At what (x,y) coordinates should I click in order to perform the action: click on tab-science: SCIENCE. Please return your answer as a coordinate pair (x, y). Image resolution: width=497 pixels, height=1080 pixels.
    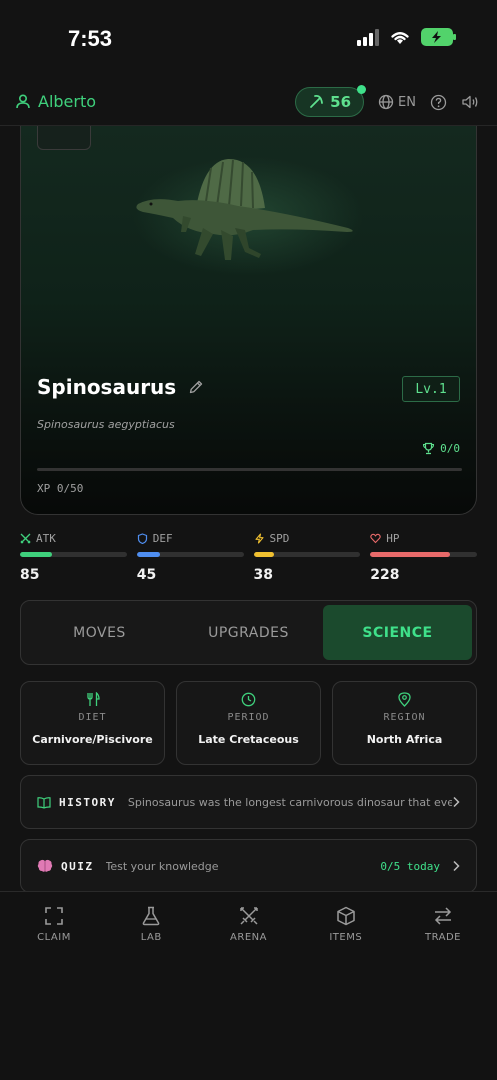
    Looking at the image, I should click on (397, 632).